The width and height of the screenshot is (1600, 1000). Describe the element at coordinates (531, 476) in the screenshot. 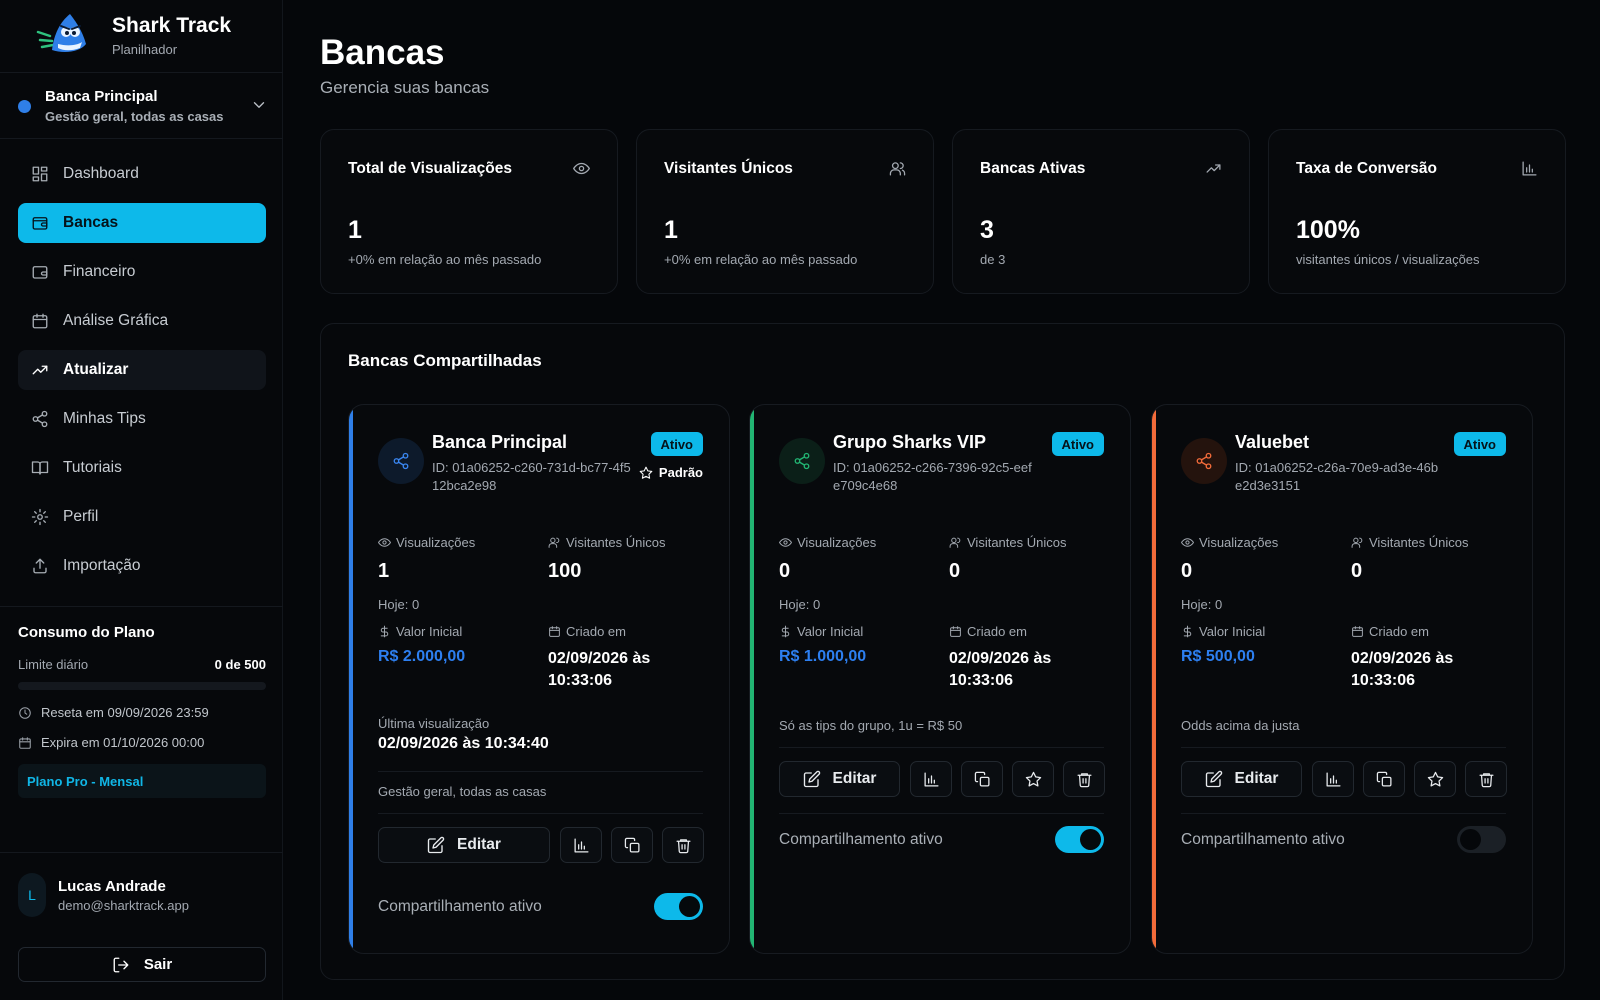

I see `card-id: ID: 01a06252-c260-731d-bc77-4f512bca2e98` at that location.